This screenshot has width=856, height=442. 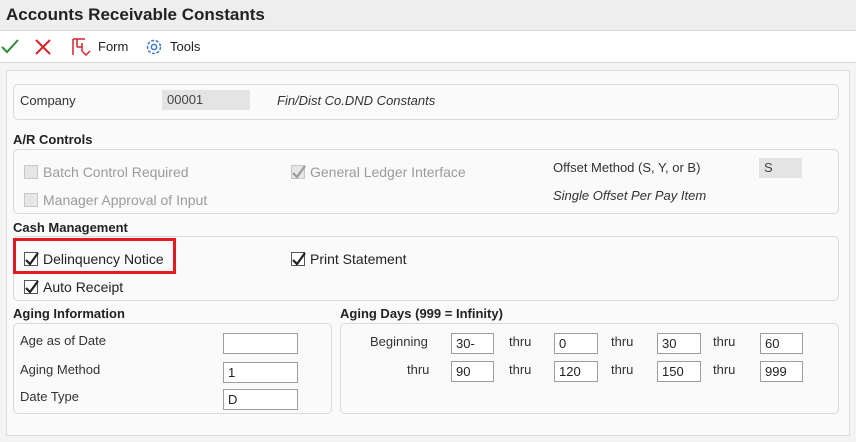 What do you see at coordinates (63, 340) in the screenshot?
I see `age-as-of-date-label: Age as of Date` at bounding box center [63, 340].